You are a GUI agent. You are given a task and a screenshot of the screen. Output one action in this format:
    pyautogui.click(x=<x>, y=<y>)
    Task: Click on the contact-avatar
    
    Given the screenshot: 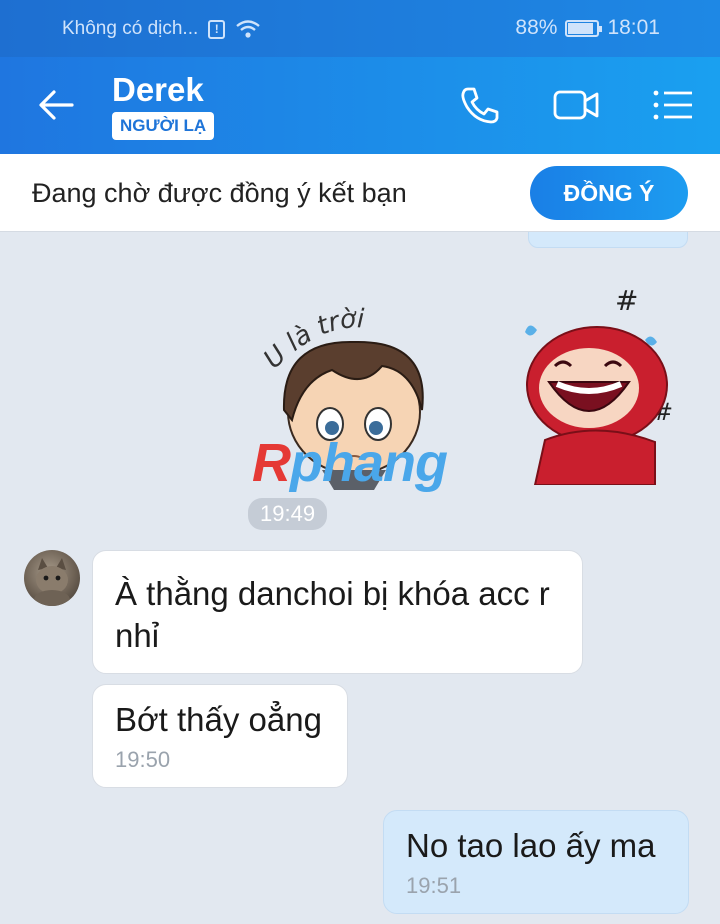 What is the action you would take?
    pyautogui.click(x=52, y=578)
    